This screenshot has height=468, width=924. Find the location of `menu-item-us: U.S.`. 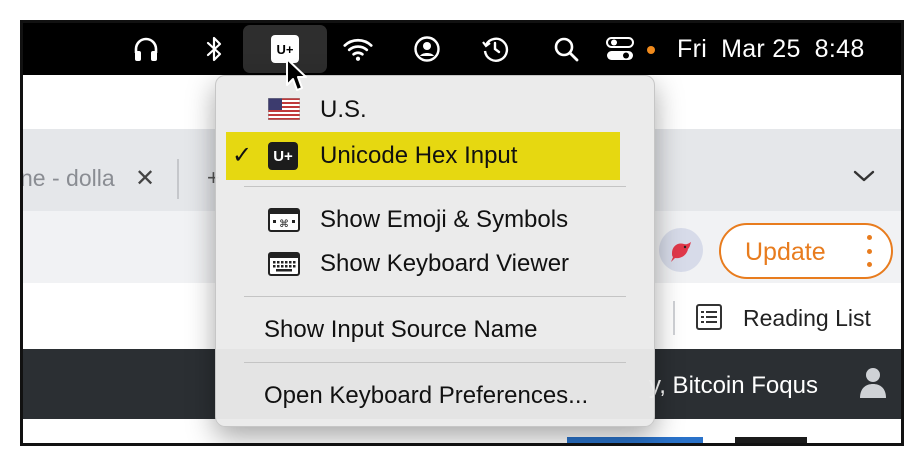

menu-item-us: U.S. is located at coordinates (435, 110).